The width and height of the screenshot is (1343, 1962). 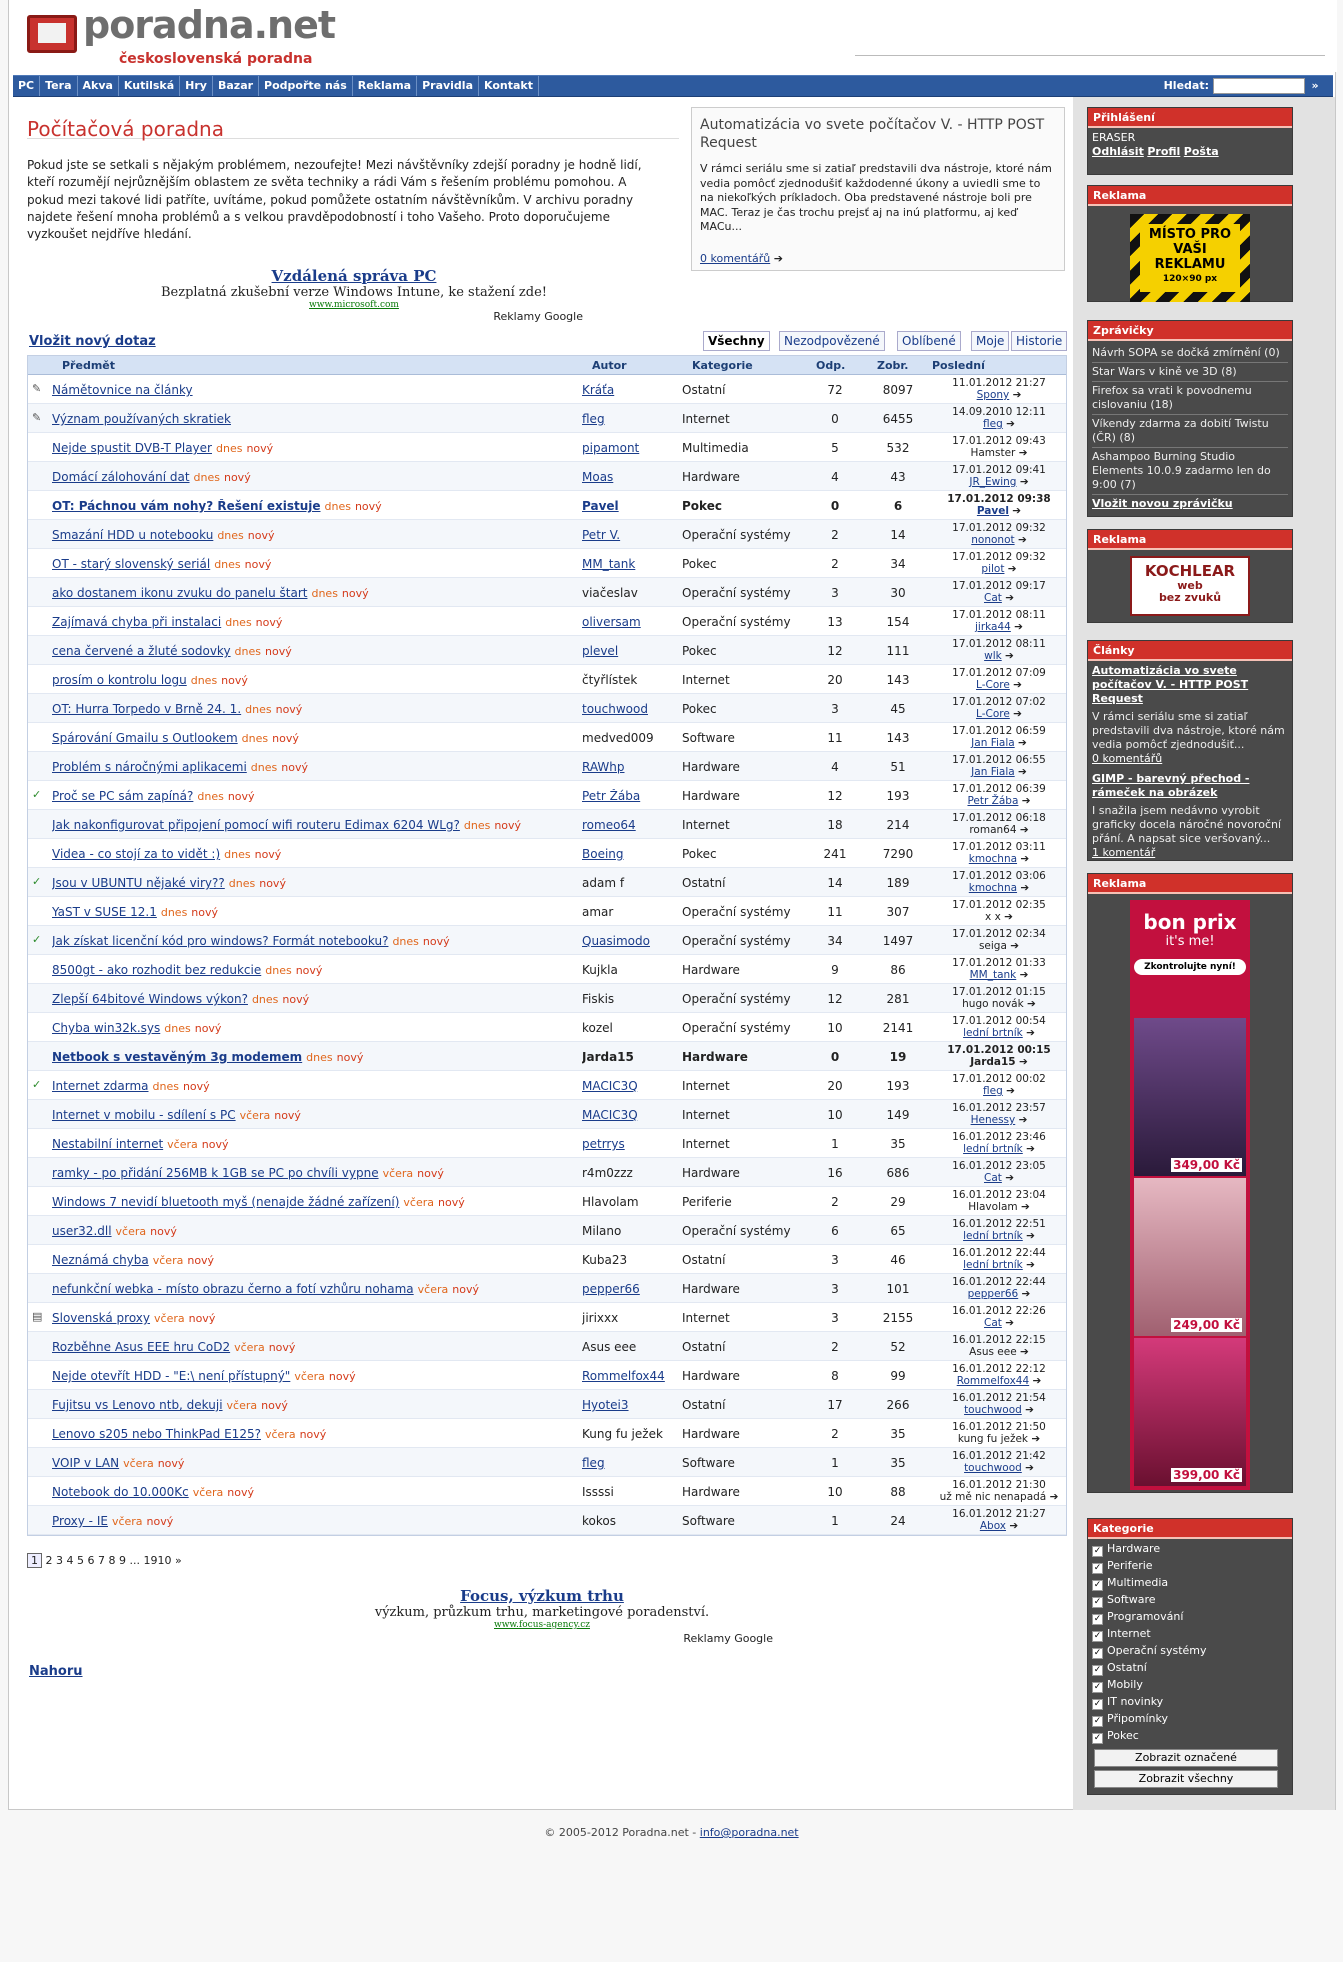 What do you see at coordinates (59, 1560) in the screenshot?
I see `page-link: 3` at bounding box center [59, 1560].